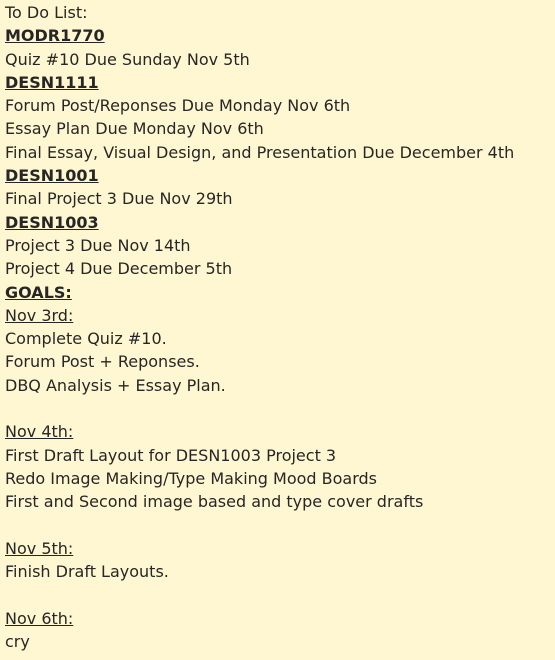 The height and width of the screenshot is (660, 555). I want to click on course-heading-desn1111: DESN1111, so click(52, 82).